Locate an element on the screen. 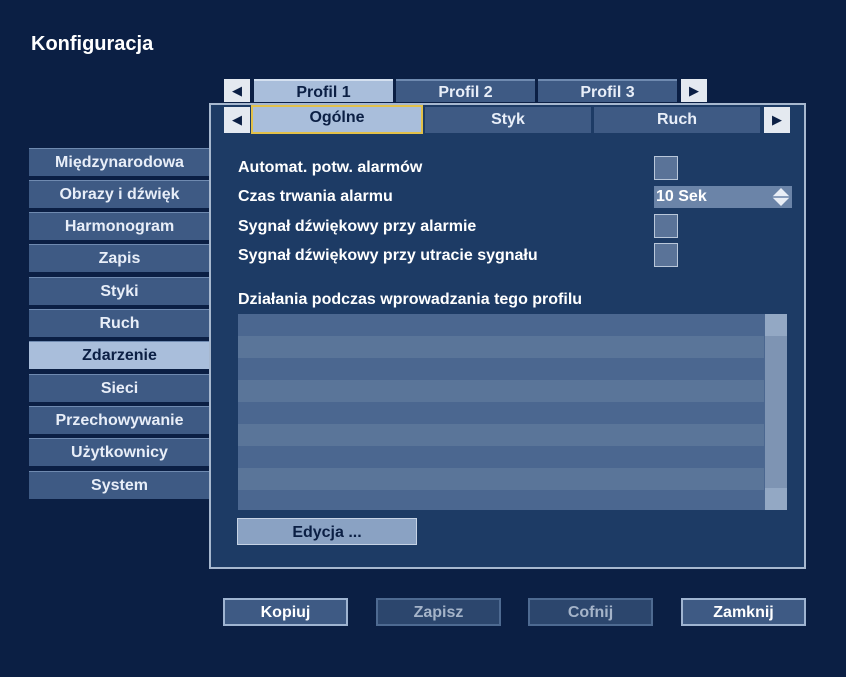 The height and width of the screenshot is (677, 846). scroll-up-button is located at coordinates (776, 325).